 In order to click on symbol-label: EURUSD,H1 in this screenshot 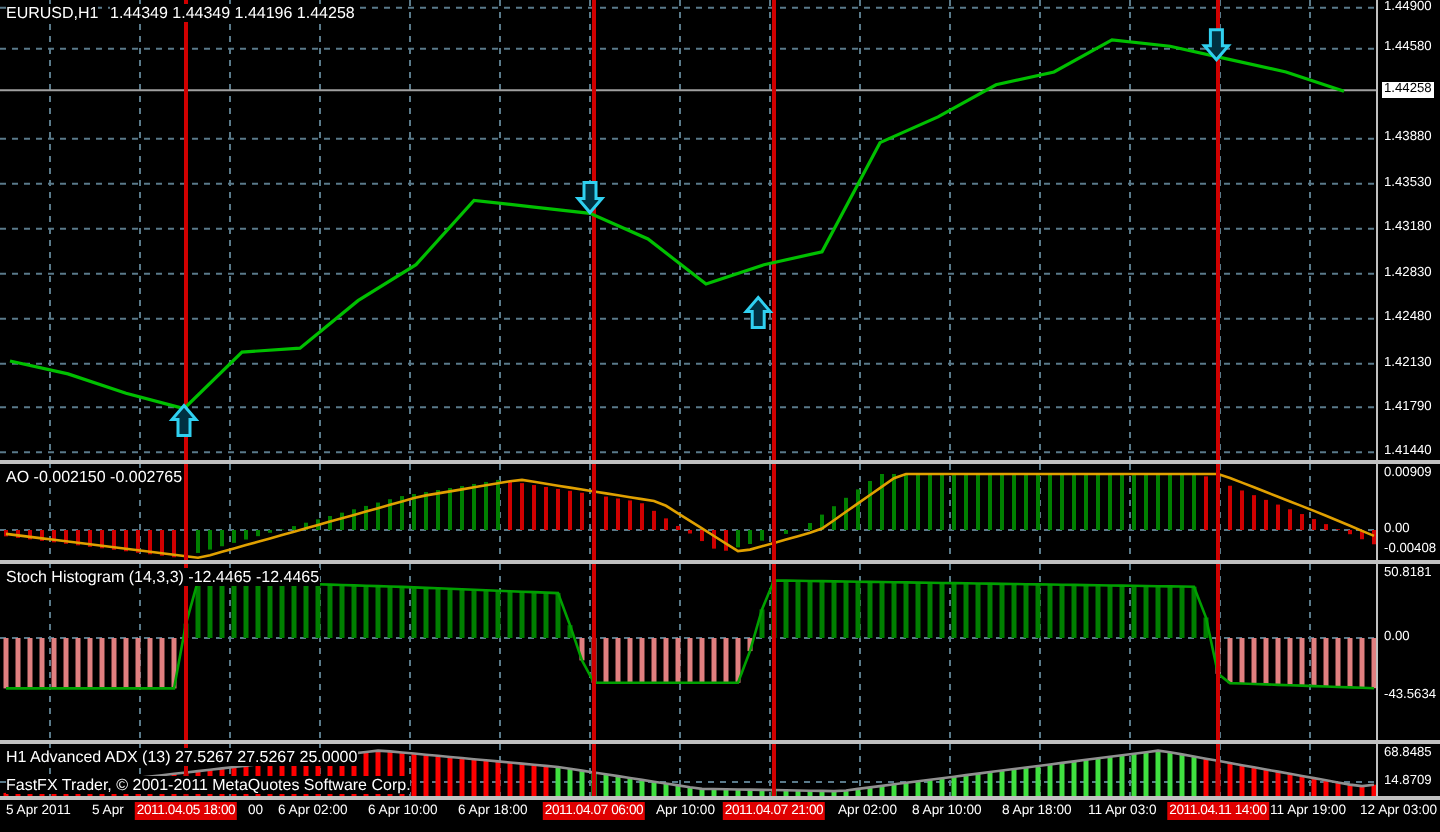, I will do `click(52, 13)`.